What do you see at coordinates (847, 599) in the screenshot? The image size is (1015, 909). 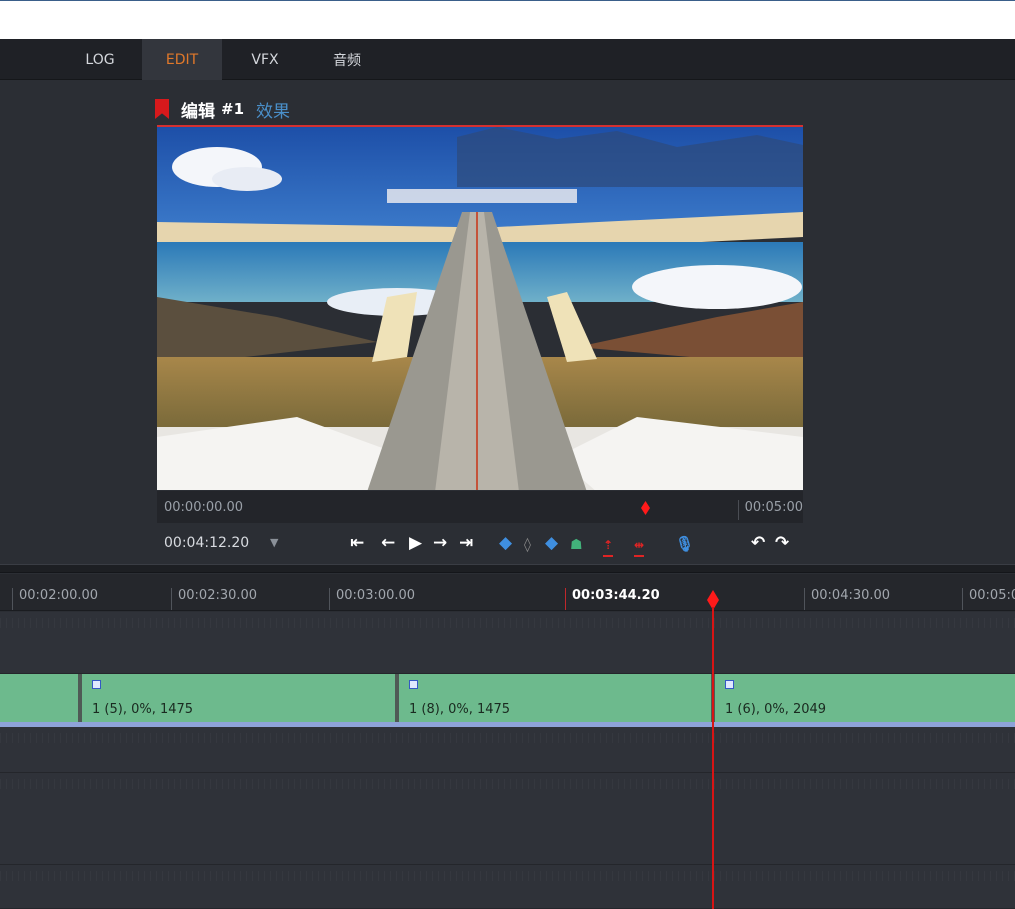 I see `ruler-label: 00:04:30.00` at bounding box center [847, 599].